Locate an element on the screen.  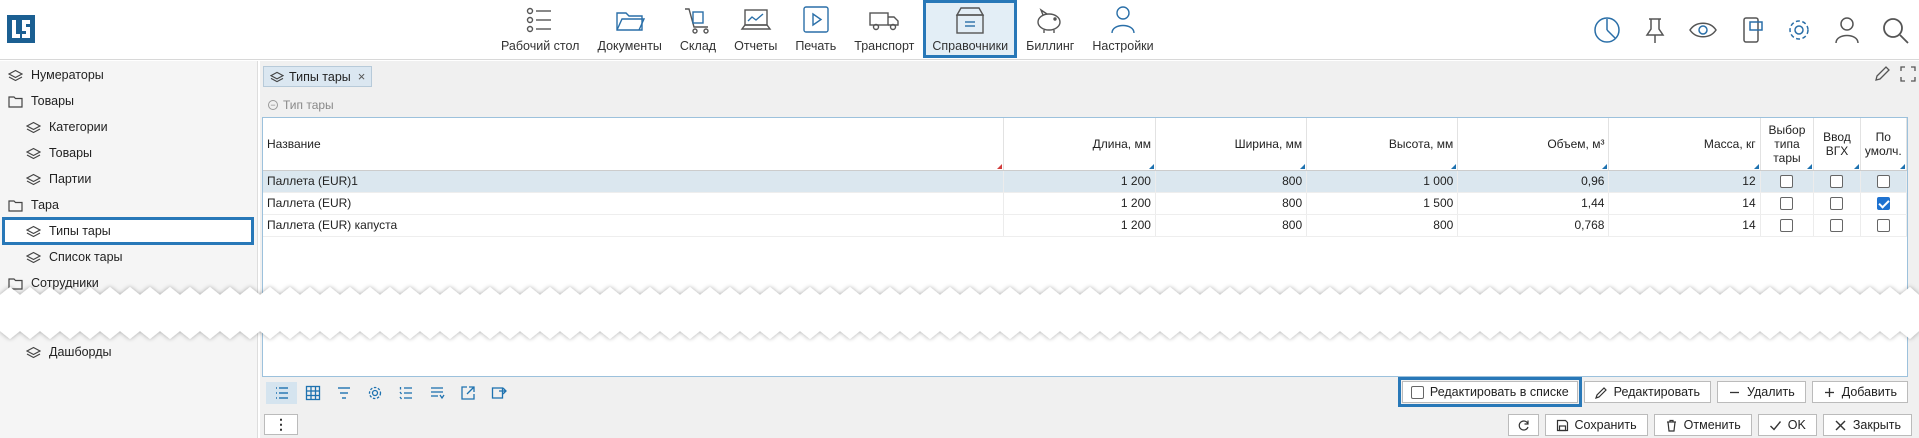
refresh-button is located at coordinates (1523, 425).